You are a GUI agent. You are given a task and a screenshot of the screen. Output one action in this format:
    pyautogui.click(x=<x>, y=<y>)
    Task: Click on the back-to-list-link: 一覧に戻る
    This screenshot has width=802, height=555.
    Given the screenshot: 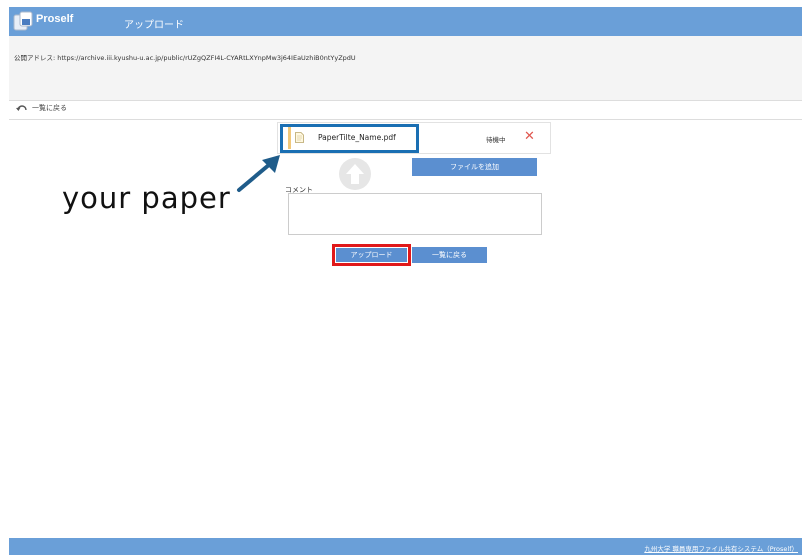 What is the action you would take?
    pyautogui.click(x=41, y=108)
    